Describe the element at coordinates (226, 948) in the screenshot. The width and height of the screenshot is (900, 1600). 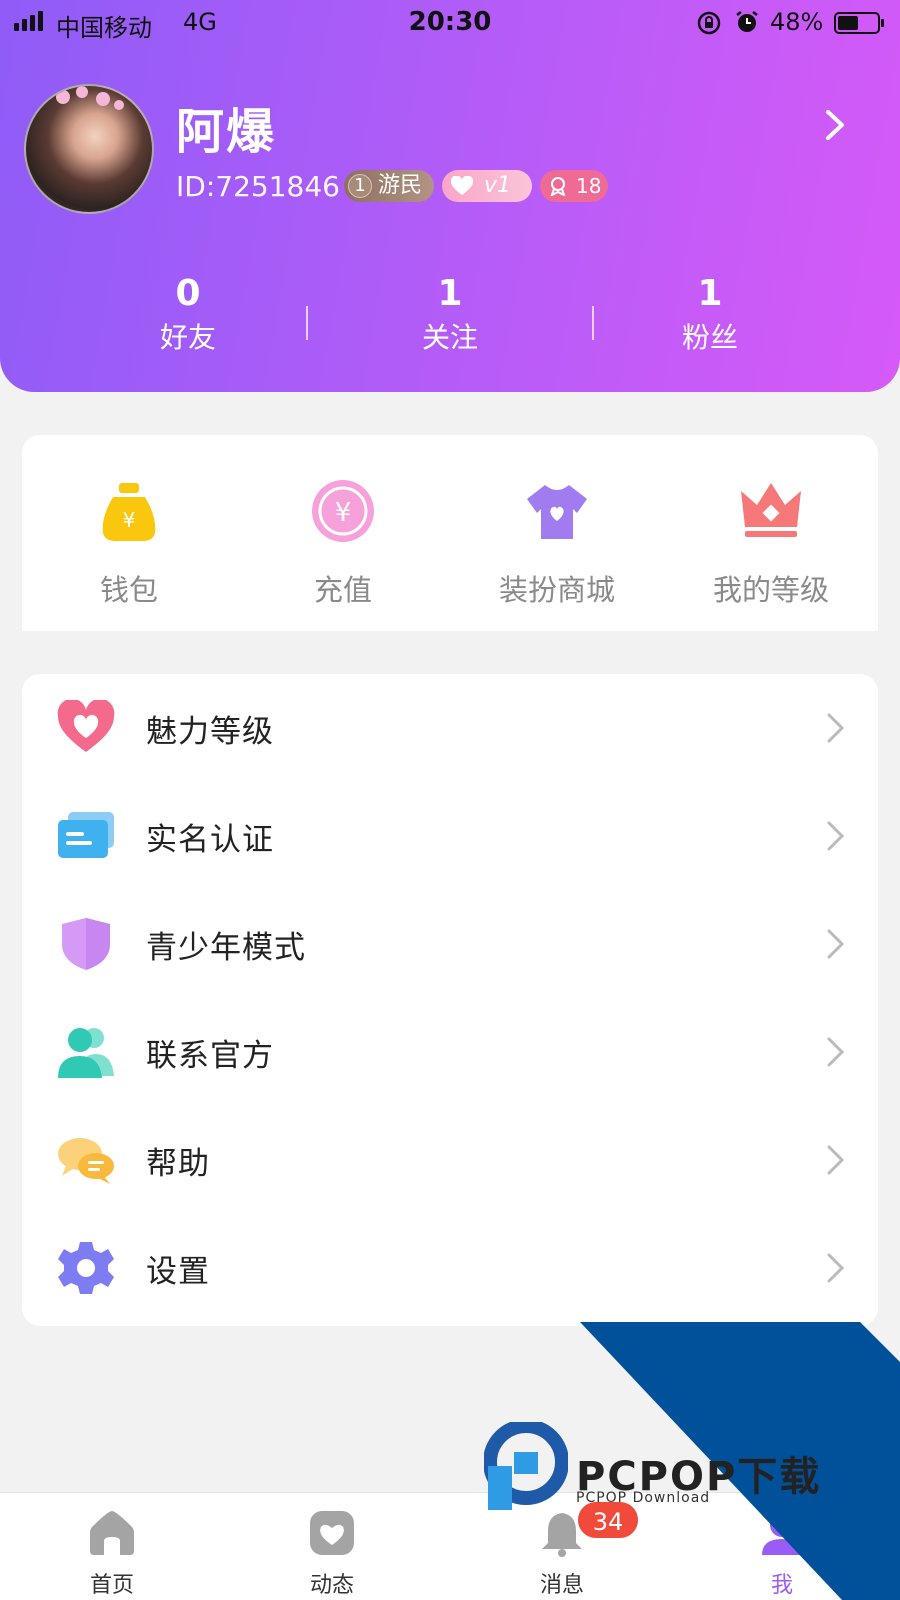
I see `list-item-label: 青少年模式` at that location.